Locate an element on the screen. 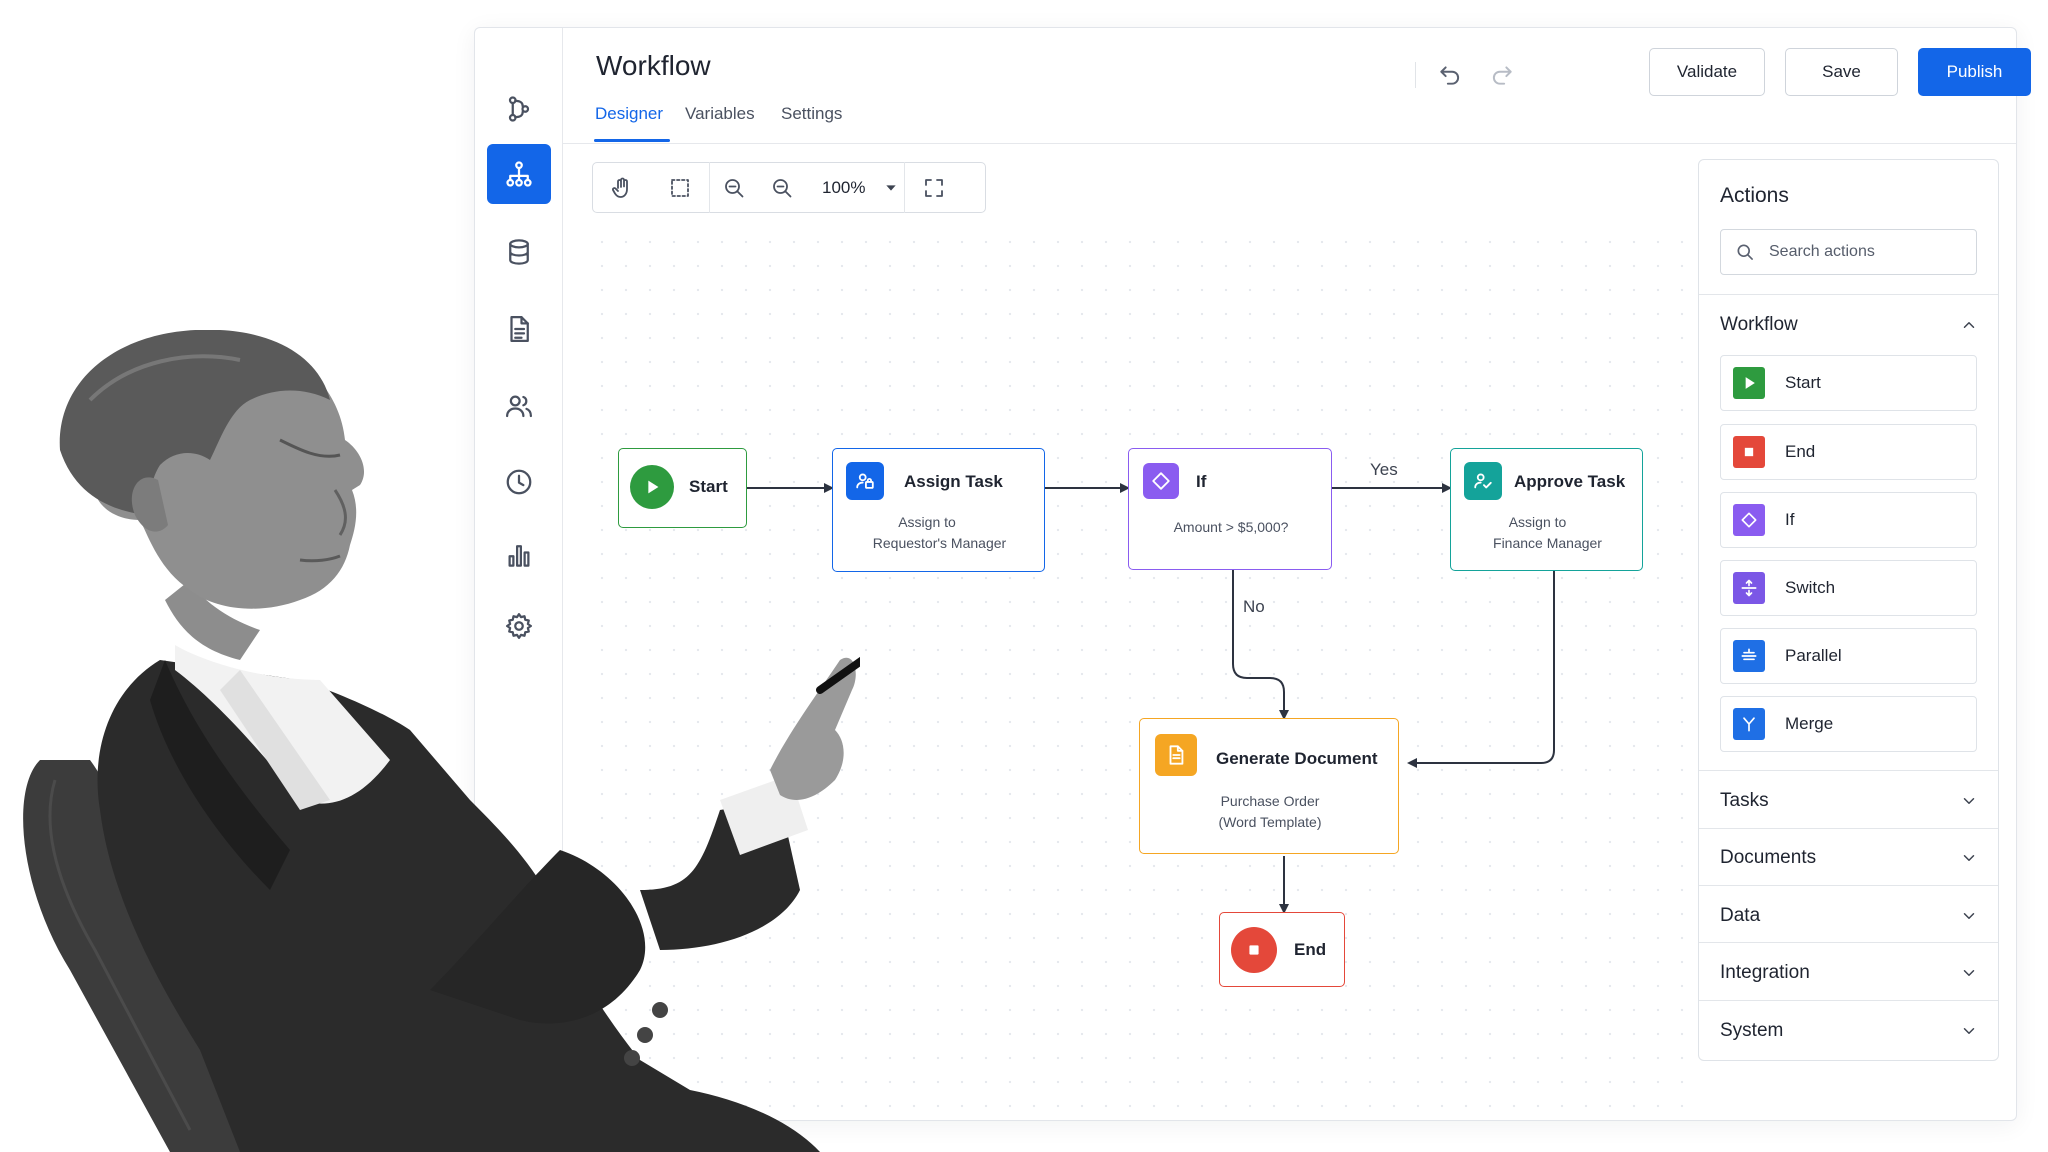 This screenshot has width=2048, height=1152. actions-panel: Actions Workflow Start End If Switch is located at coordinates (1848, 610).